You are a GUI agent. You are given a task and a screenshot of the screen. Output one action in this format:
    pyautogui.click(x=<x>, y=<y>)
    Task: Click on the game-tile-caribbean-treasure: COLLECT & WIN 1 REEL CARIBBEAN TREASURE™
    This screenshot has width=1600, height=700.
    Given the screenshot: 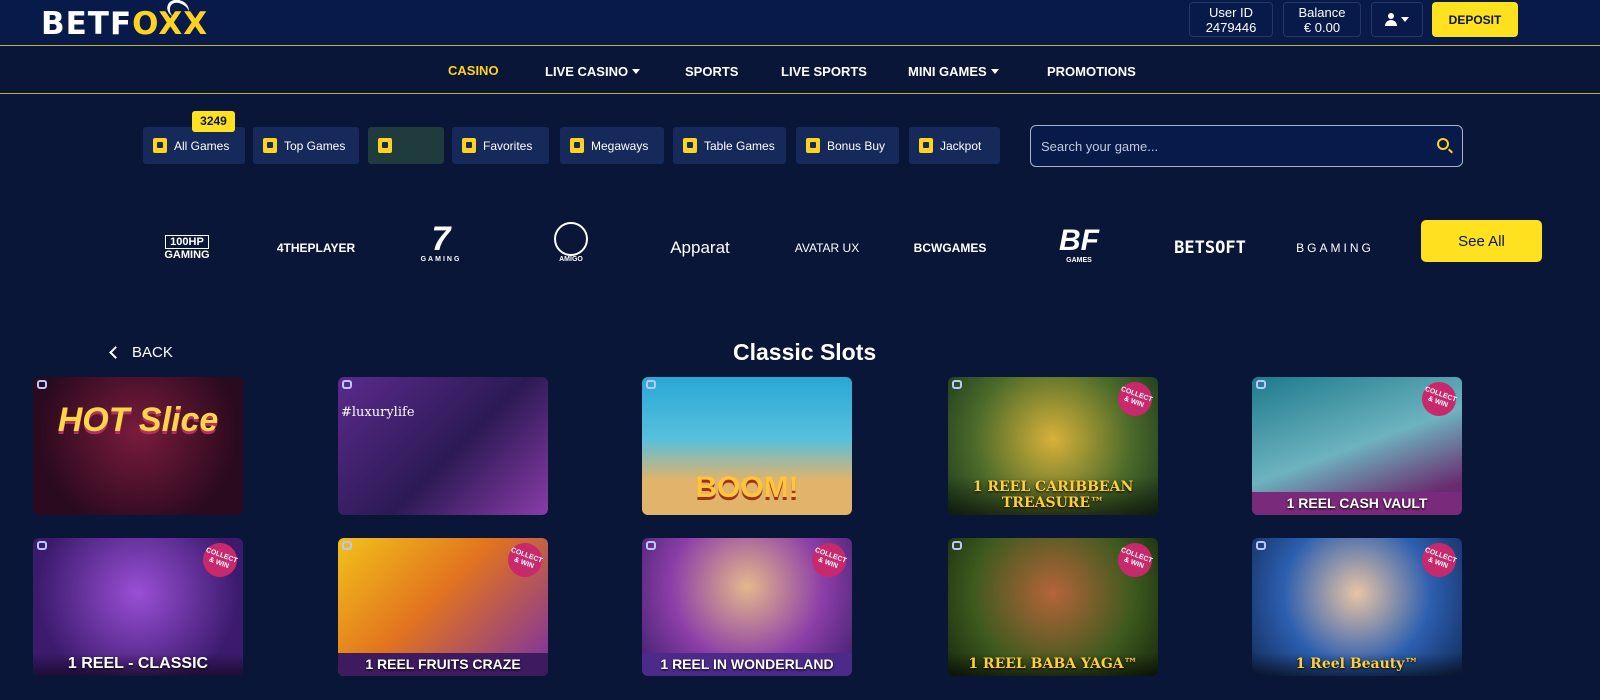 What is the action you would take?
    pyautogui.click(x=1053, y=446)
    